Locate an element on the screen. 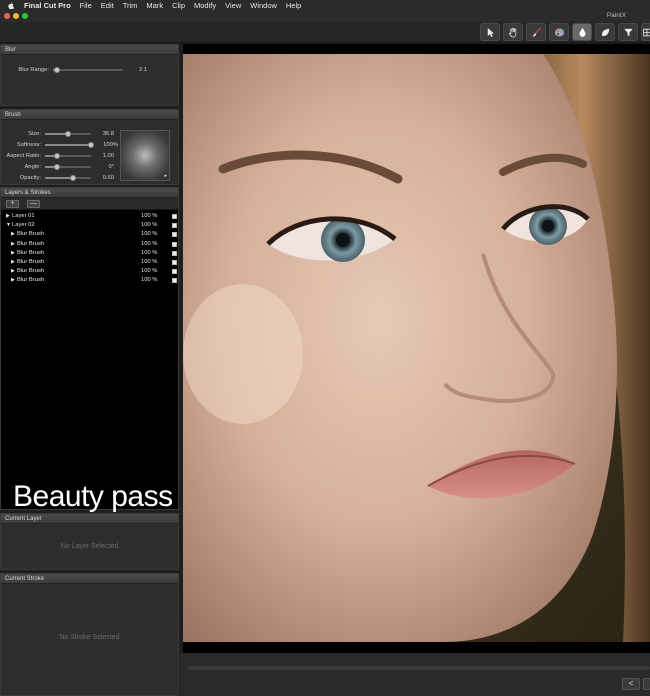  menu-help: Help is located at coordinates (293, 5).